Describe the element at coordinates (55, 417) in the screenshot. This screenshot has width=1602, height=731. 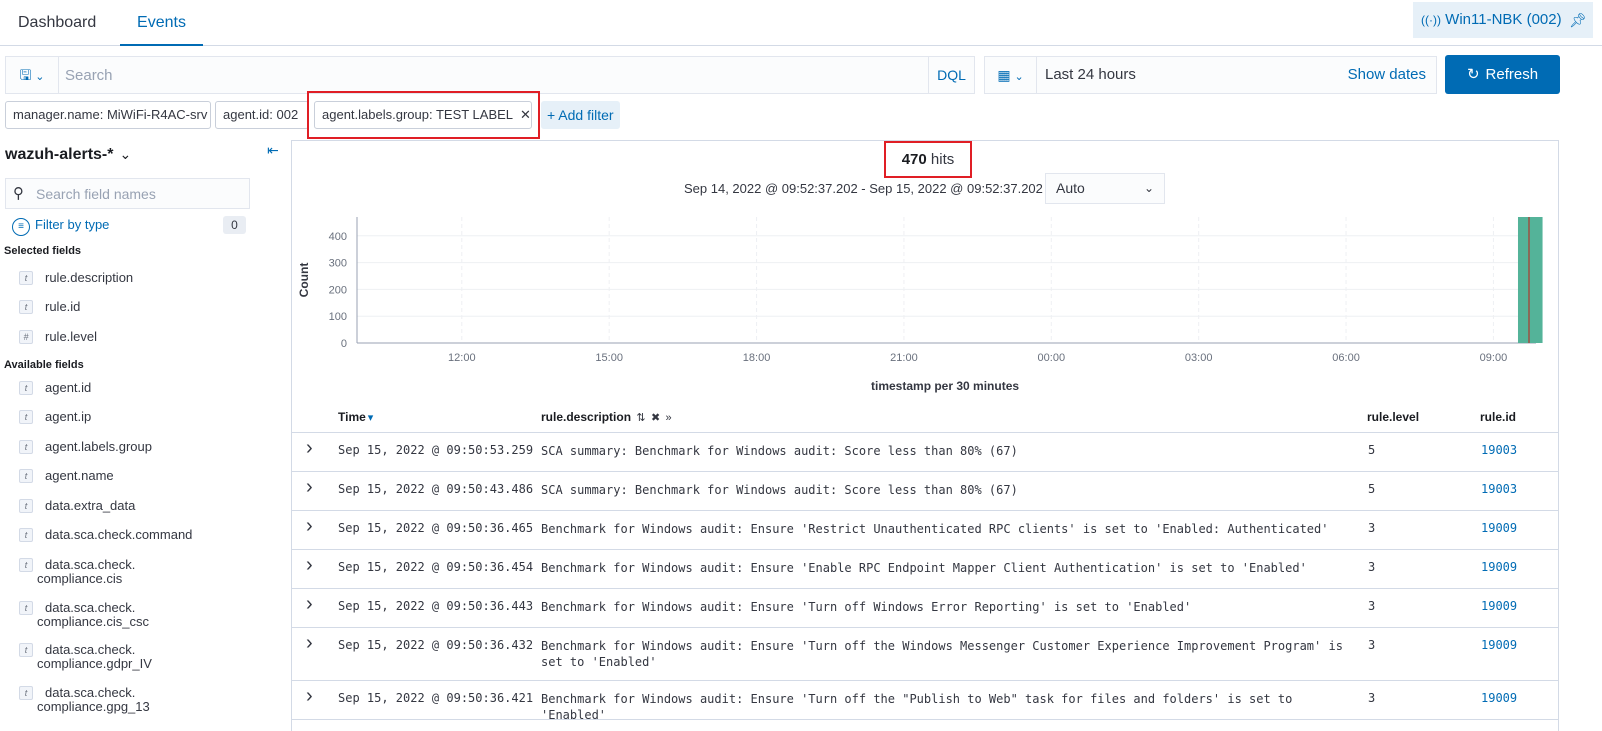
I see `field-item: t agent.ip` at that location.